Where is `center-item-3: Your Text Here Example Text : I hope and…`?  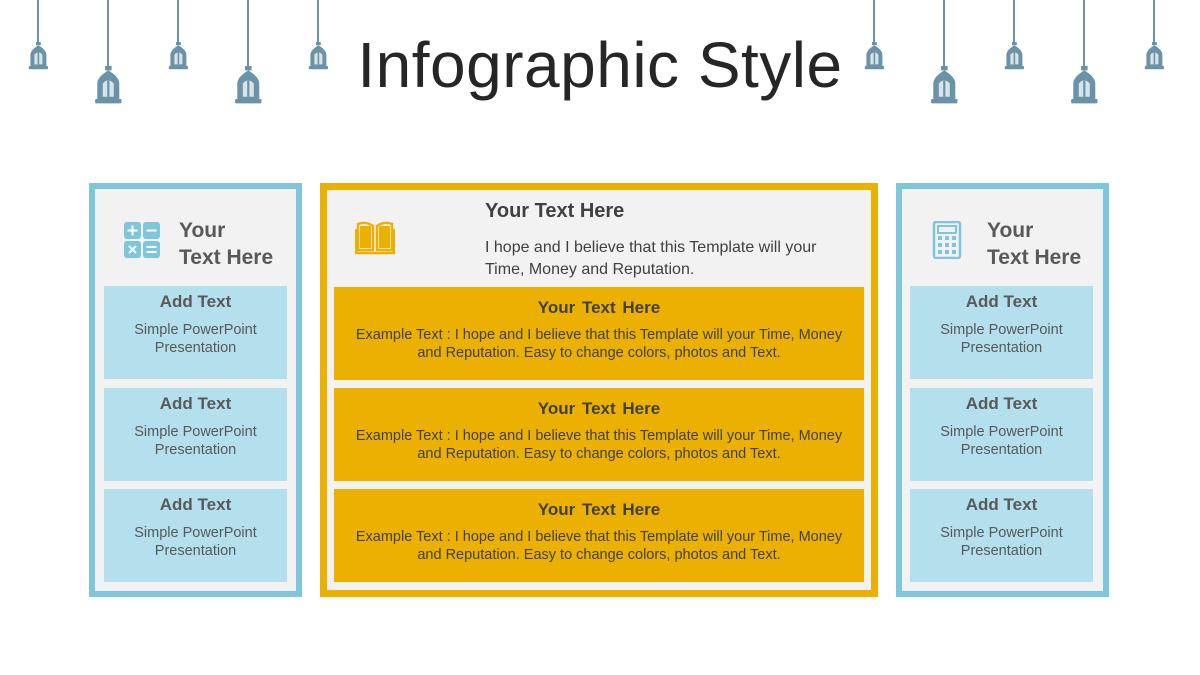
center-item-3: Your Text Here Example Text : I hope and… is located at coordinates (599, 535).